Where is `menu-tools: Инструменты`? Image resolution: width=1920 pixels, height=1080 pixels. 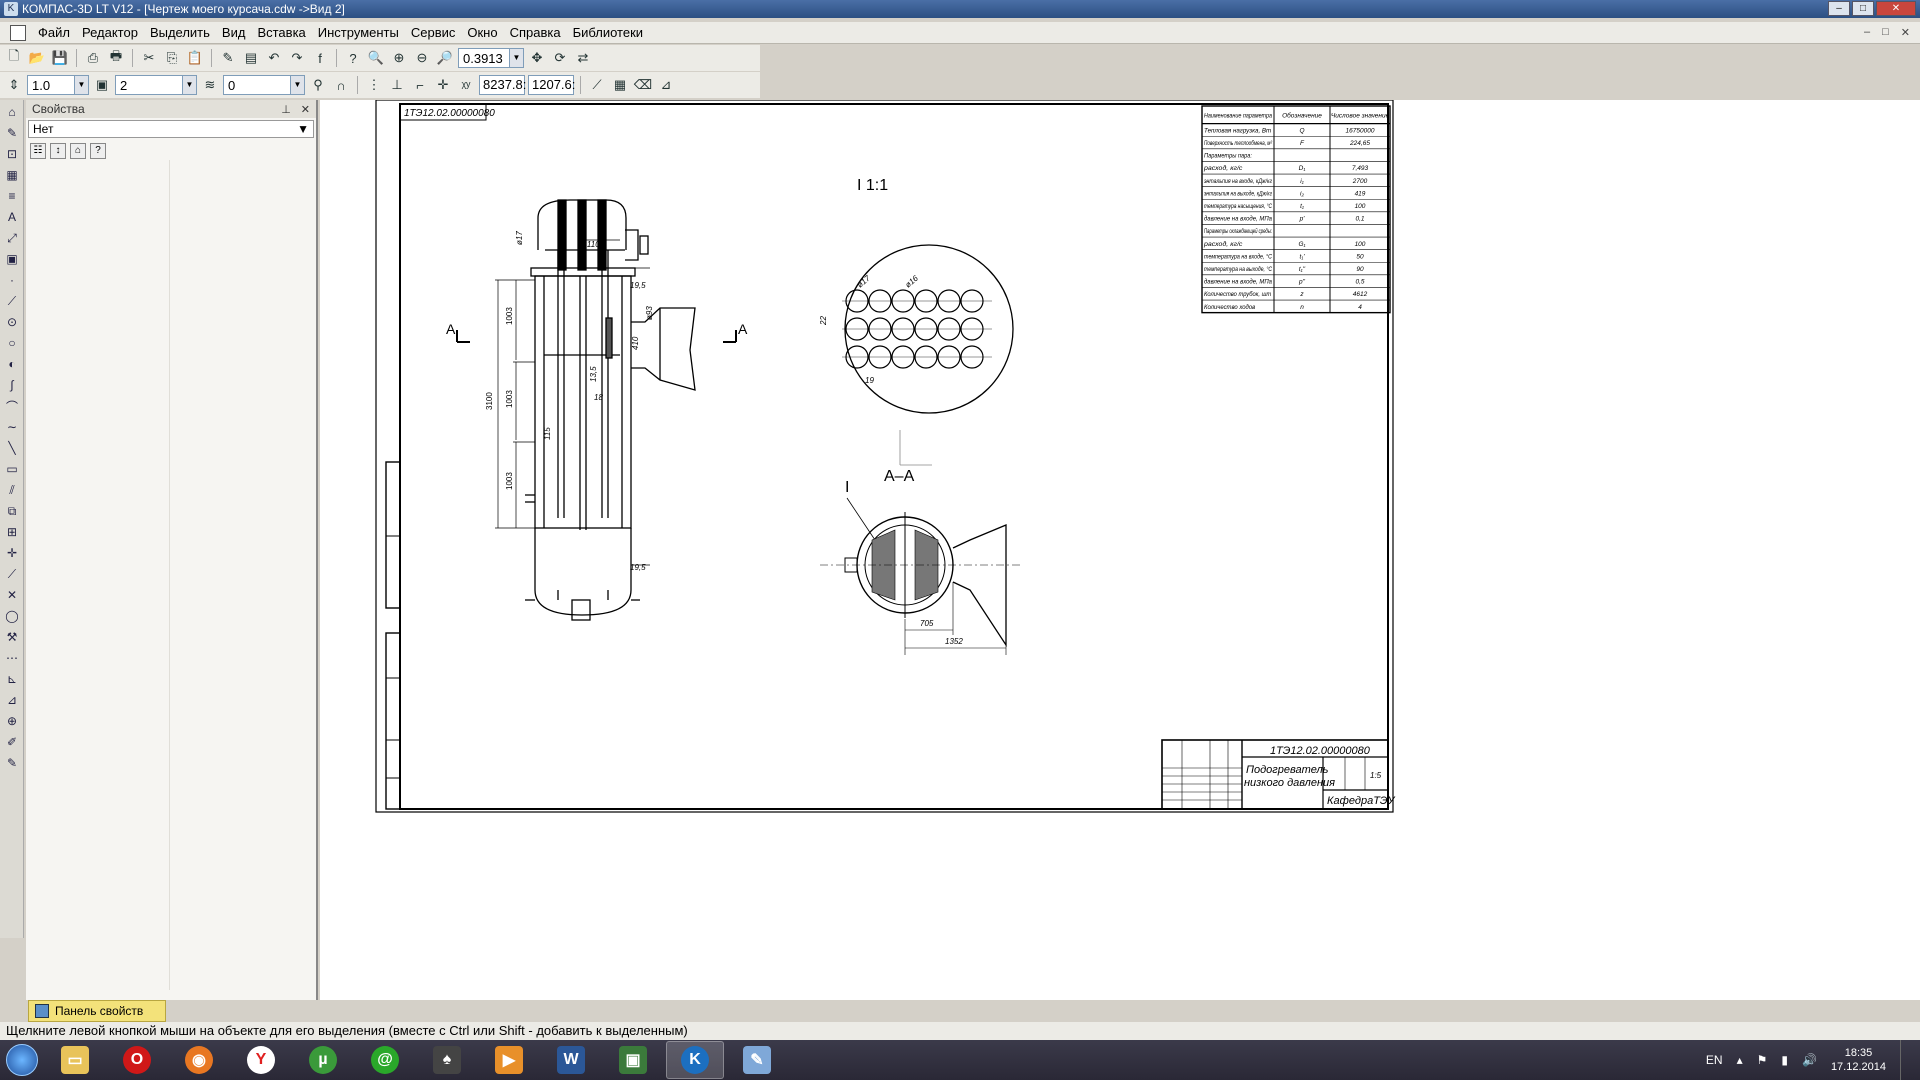
menu-tools: Инструменты is located at coordinates (358, 32).